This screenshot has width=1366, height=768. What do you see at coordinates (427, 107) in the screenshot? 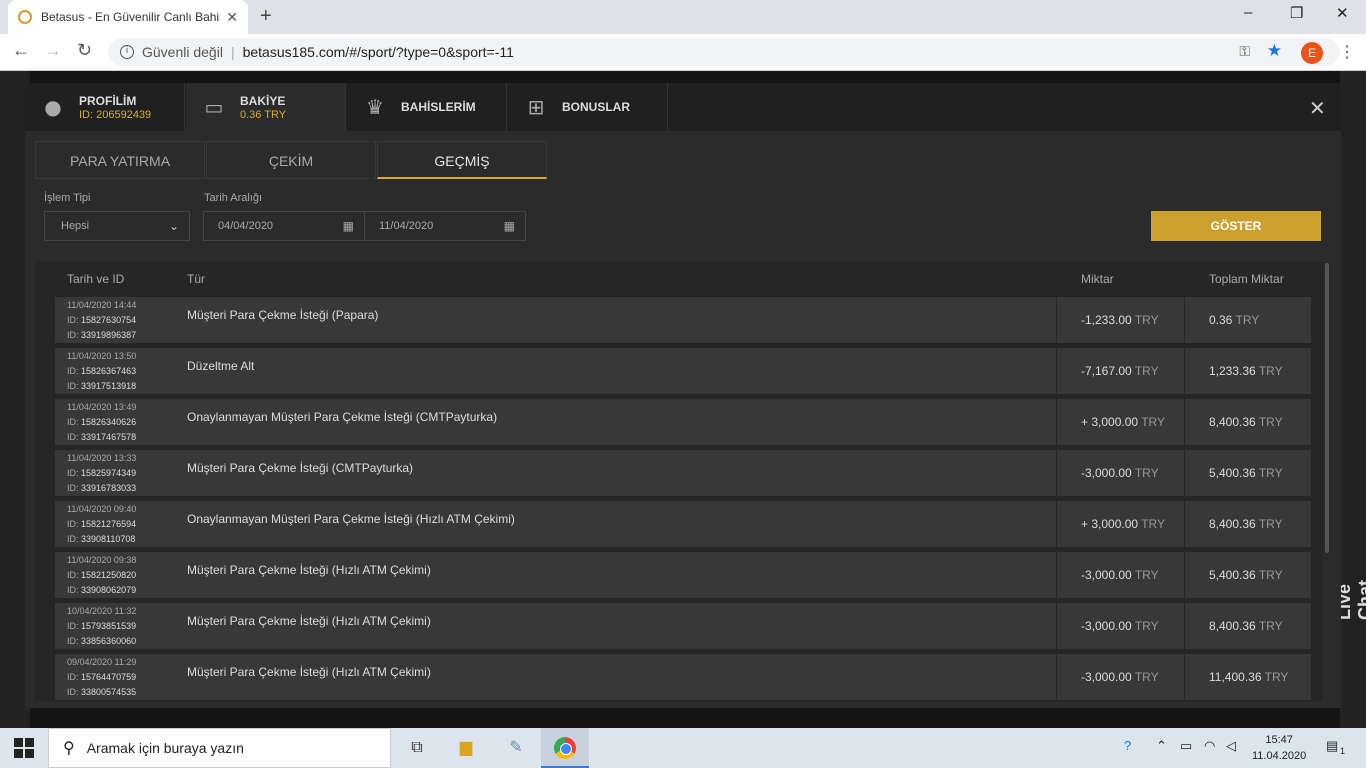
I see `tab-my-bets: ♛ BAHİSLERİM` at bounding box center [427, 107].